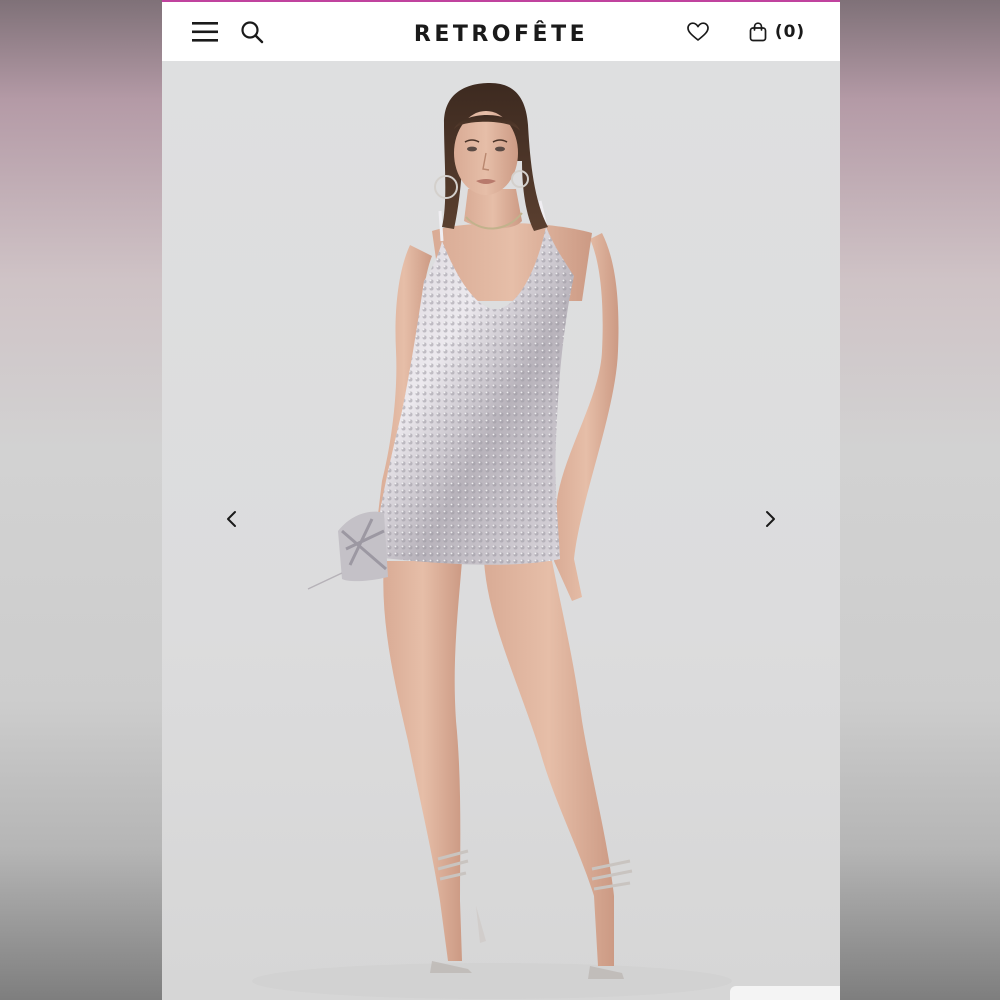 This screenshot has height=1000, width=1000. I want to click on chevron-left-icon, so click(231, 519).